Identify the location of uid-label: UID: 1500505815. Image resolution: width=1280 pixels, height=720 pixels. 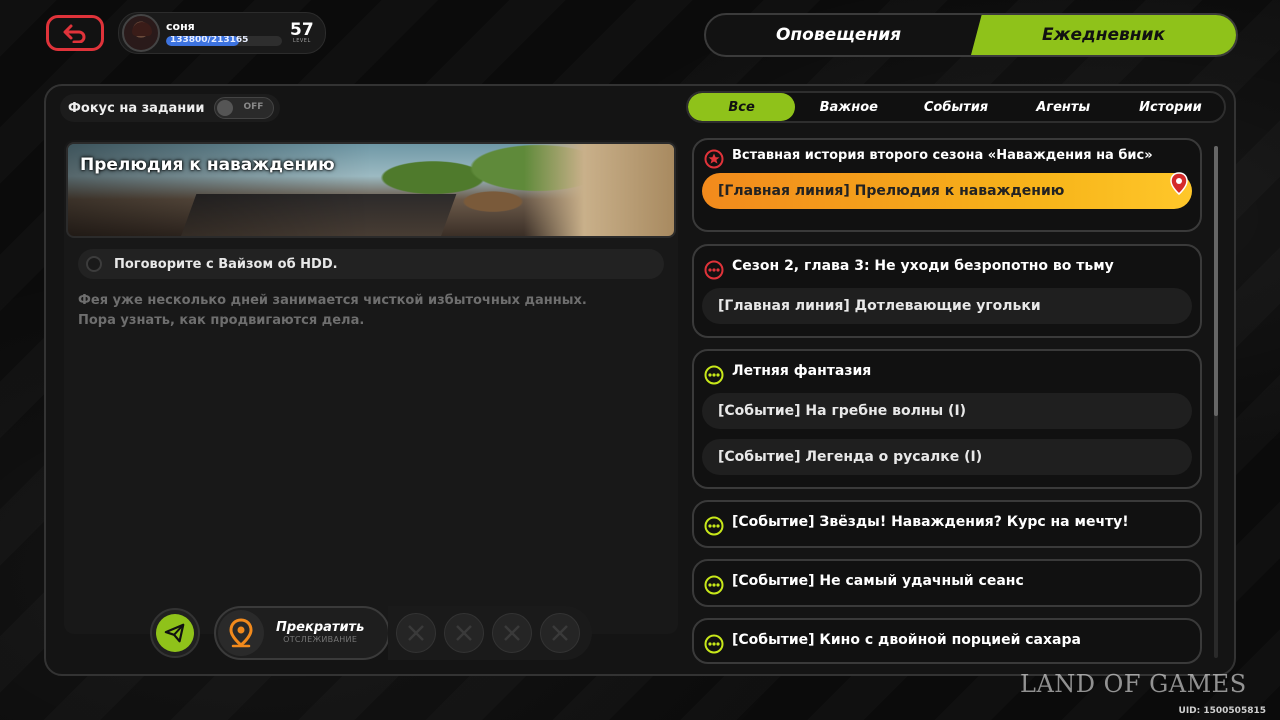
(1222, 711).